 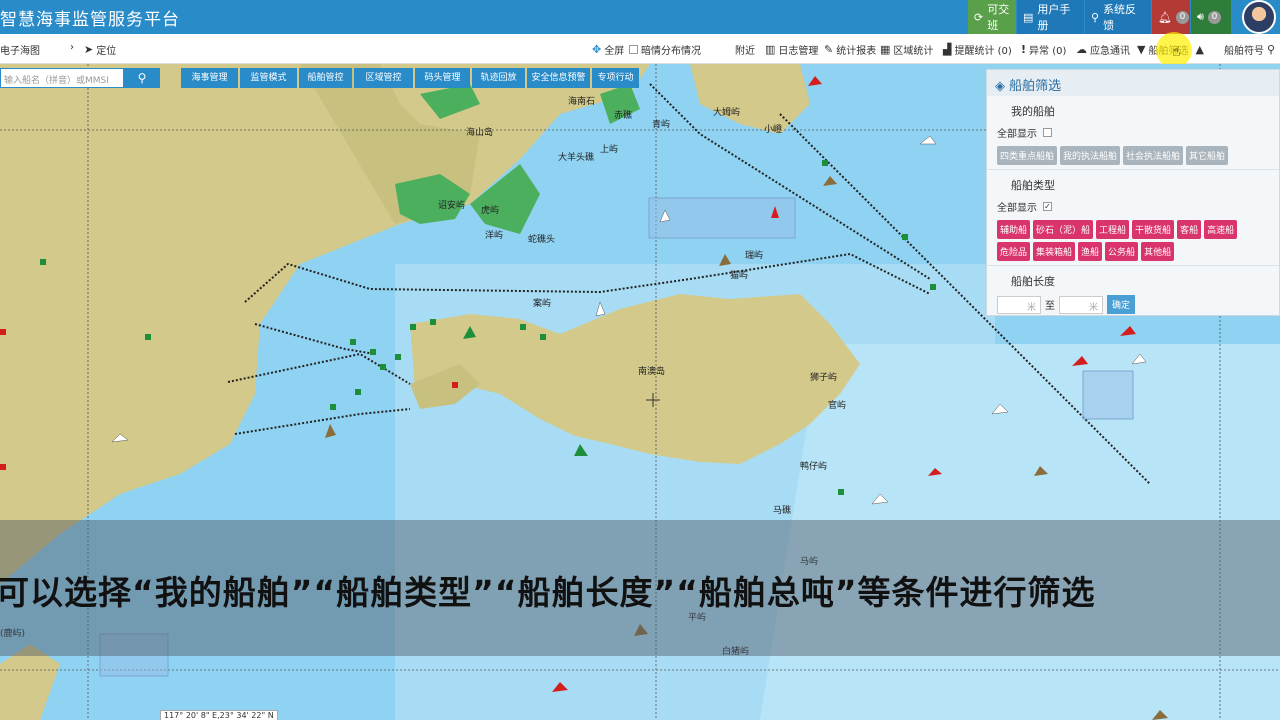 I want to click on notification-button: 🔔︎ 0, so click(x=1171, y=17).